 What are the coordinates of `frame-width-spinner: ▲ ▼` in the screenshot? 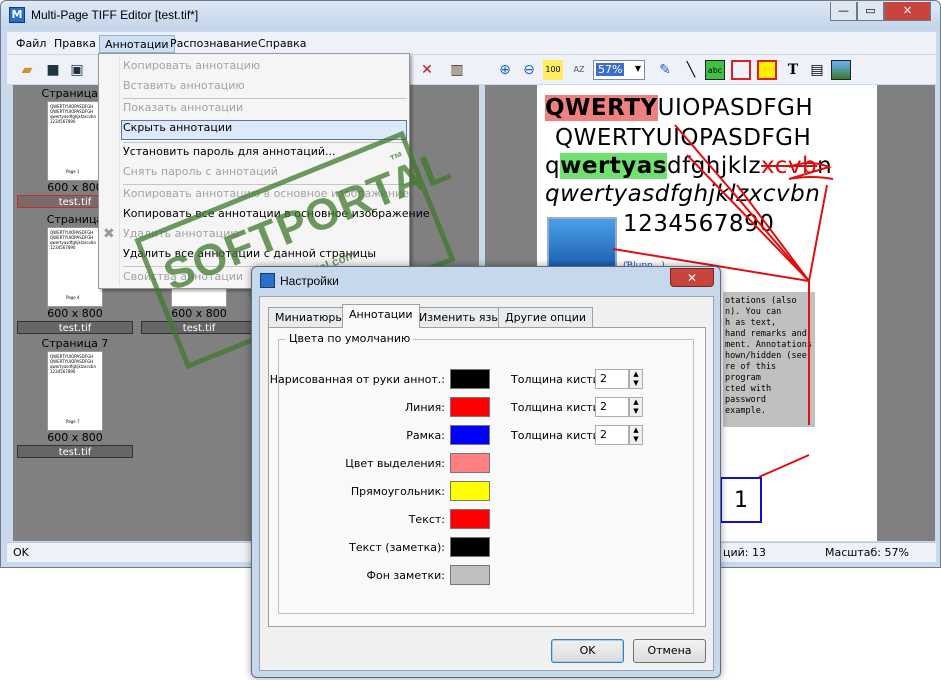 It's located at (636, 435).